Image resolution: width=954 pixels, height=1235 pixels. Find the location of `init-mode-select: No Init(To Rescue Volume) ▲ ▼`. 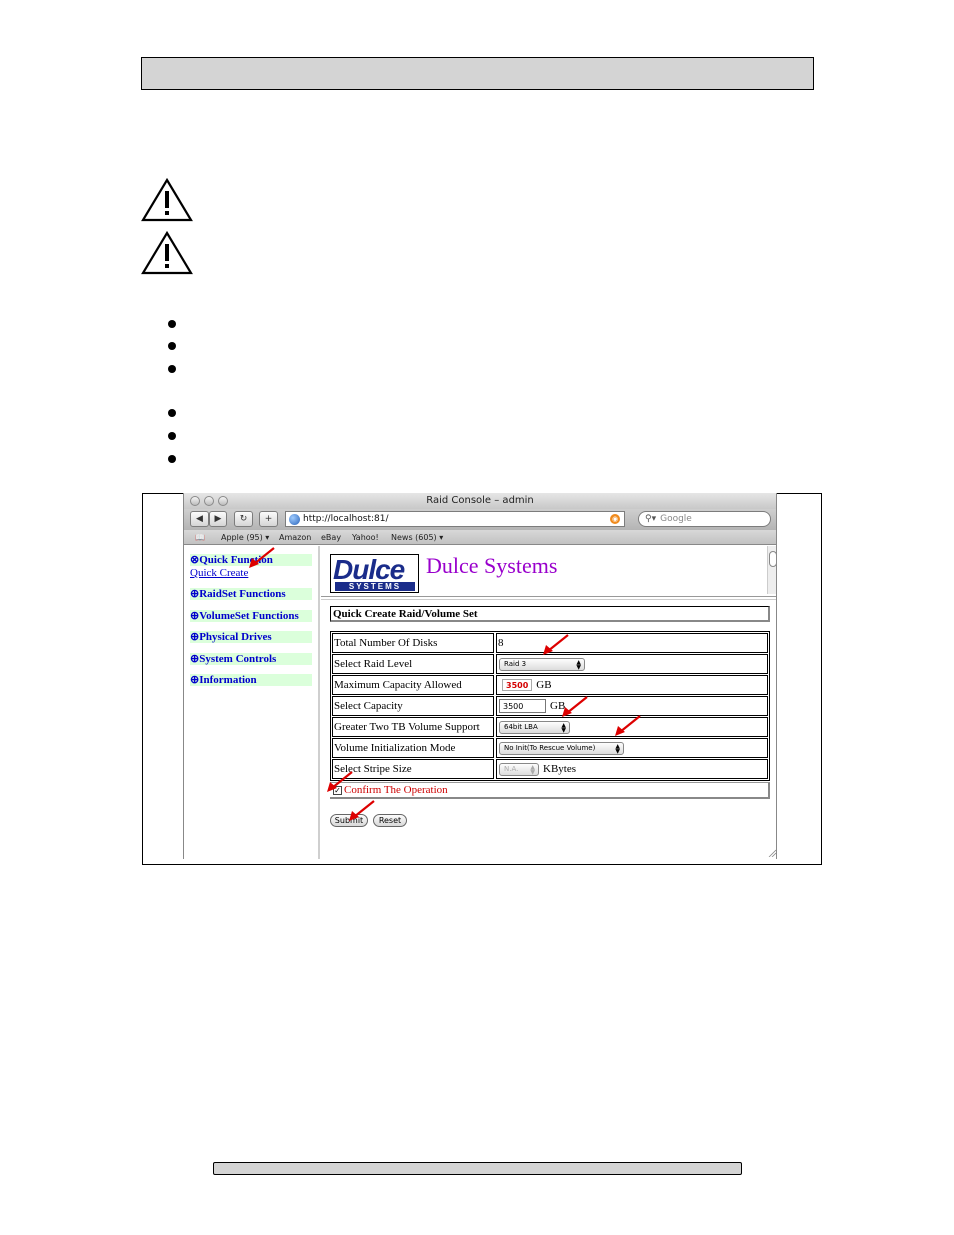

init-mode-select: No Init(To Rescue Volume) ▲ ▼ is located at coordinates (561, 748).